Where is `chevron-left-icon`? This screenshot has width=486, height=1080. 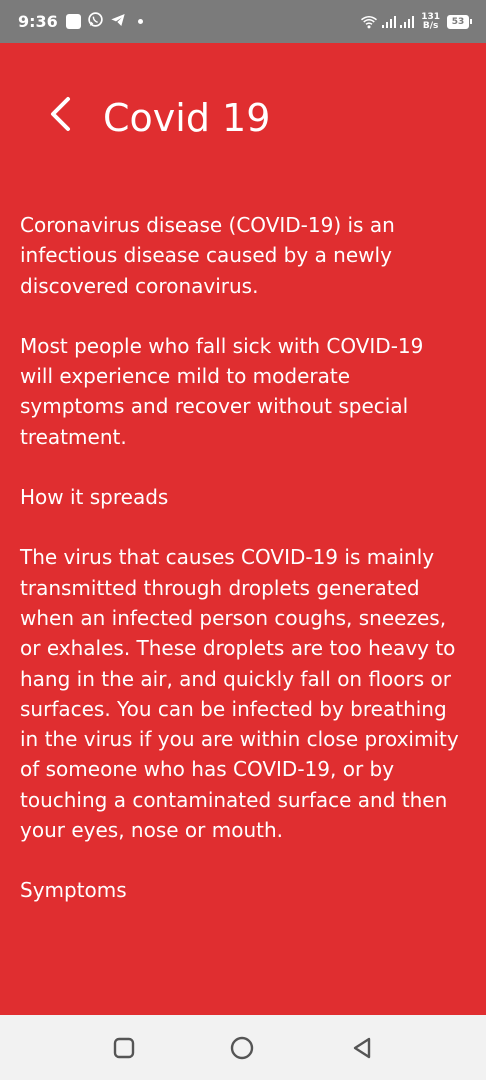 chevron-left-icon is located at coordinates (60, 114).